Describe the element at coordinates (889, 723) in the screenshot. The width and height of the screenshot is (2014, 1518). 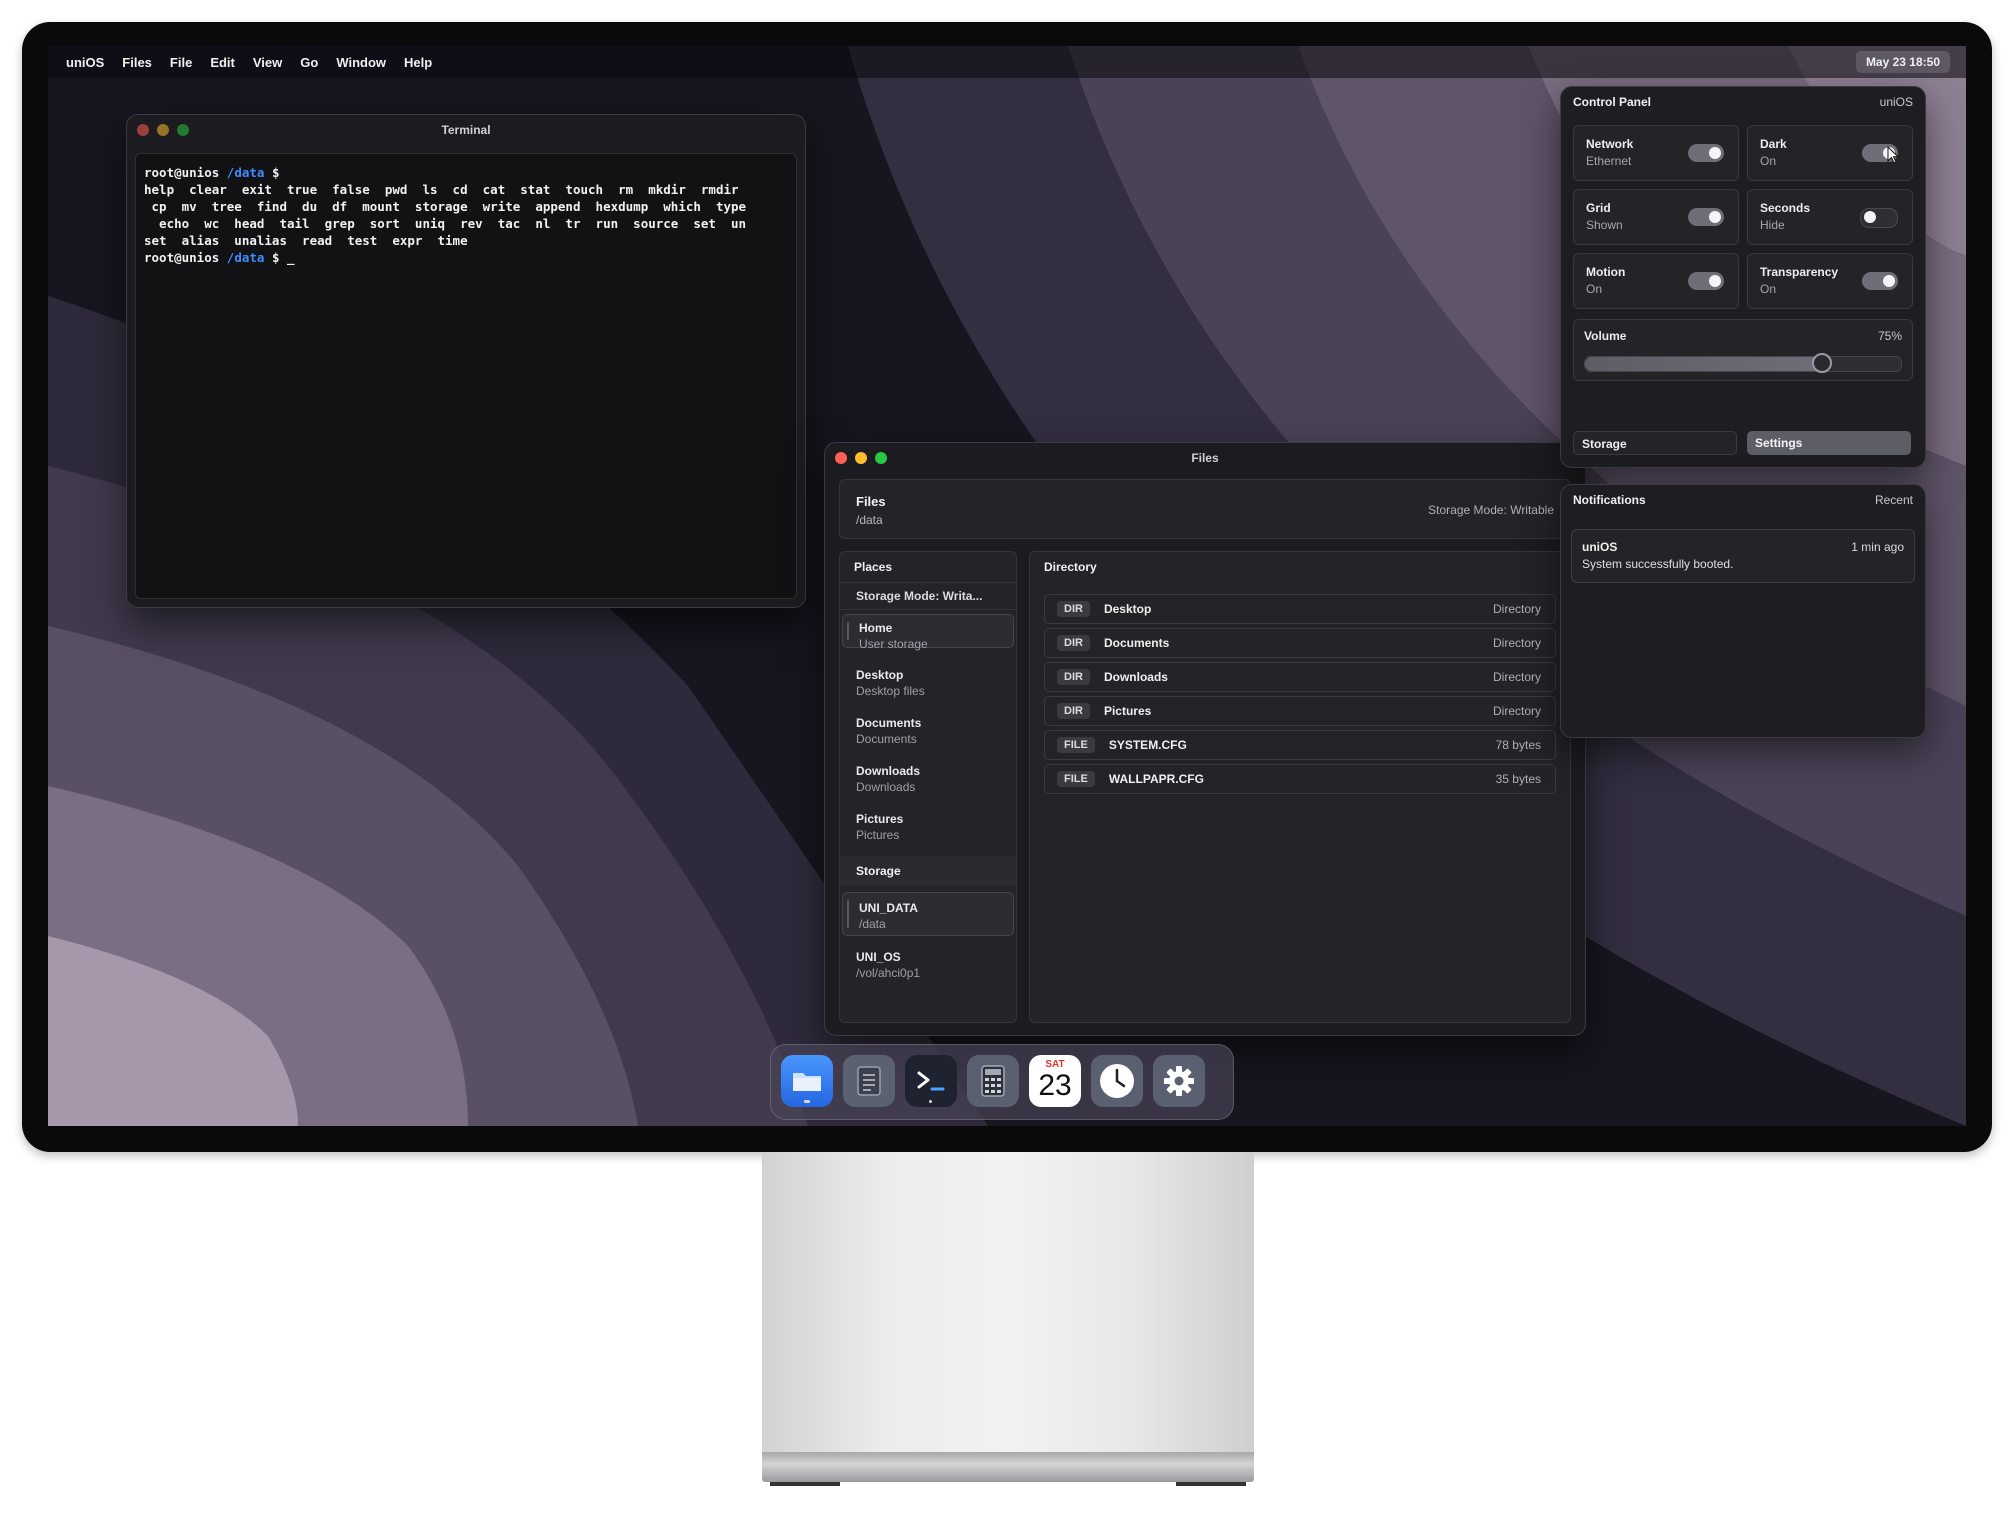
I see `place-label: Documents` at that location.